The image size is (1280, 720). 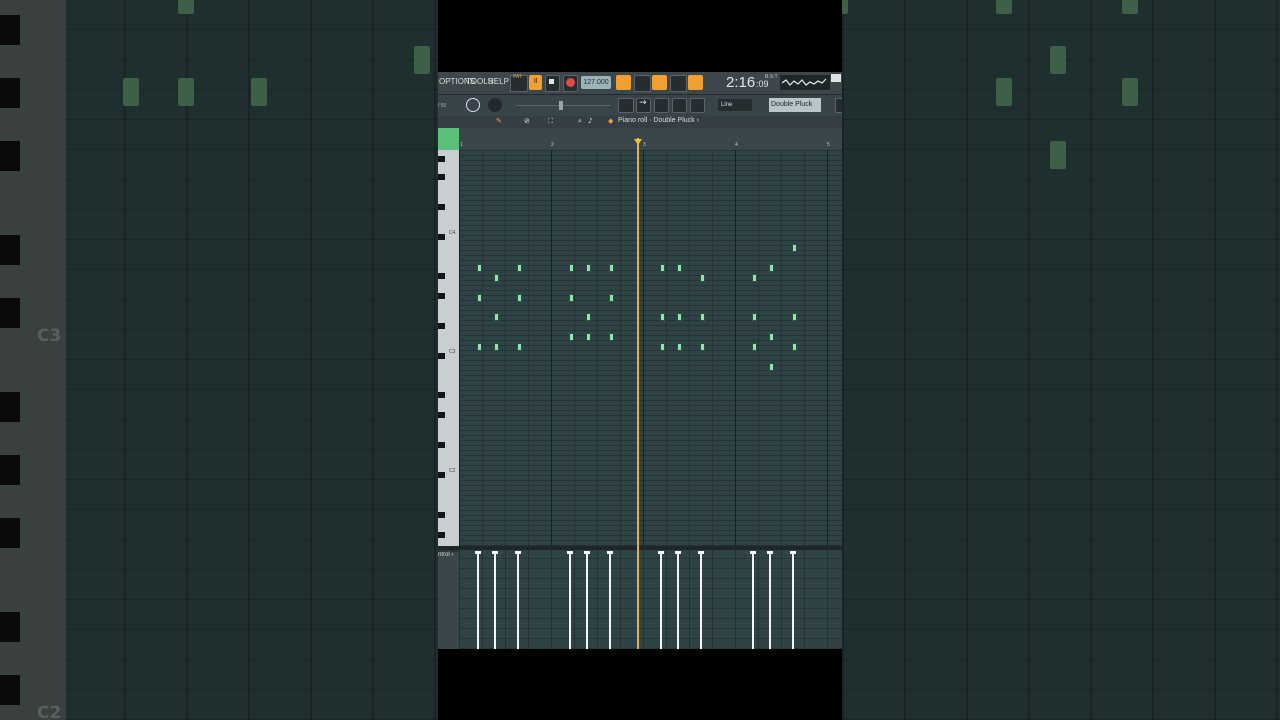 What do you see at coordinates (679, 105) in the screenshot?
I see `link-button` at bounding box center [679, 105].